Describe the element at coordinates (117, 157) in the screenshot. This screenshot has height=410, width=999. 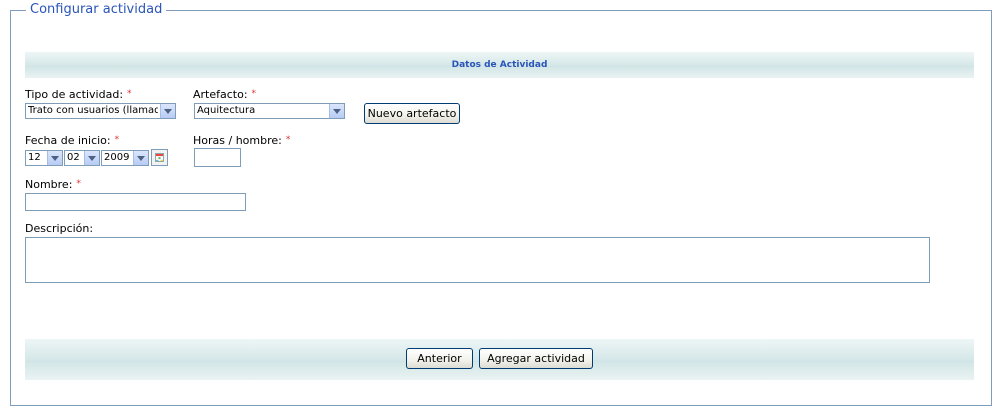
I see `fecha-year-value: 2009` at that location.